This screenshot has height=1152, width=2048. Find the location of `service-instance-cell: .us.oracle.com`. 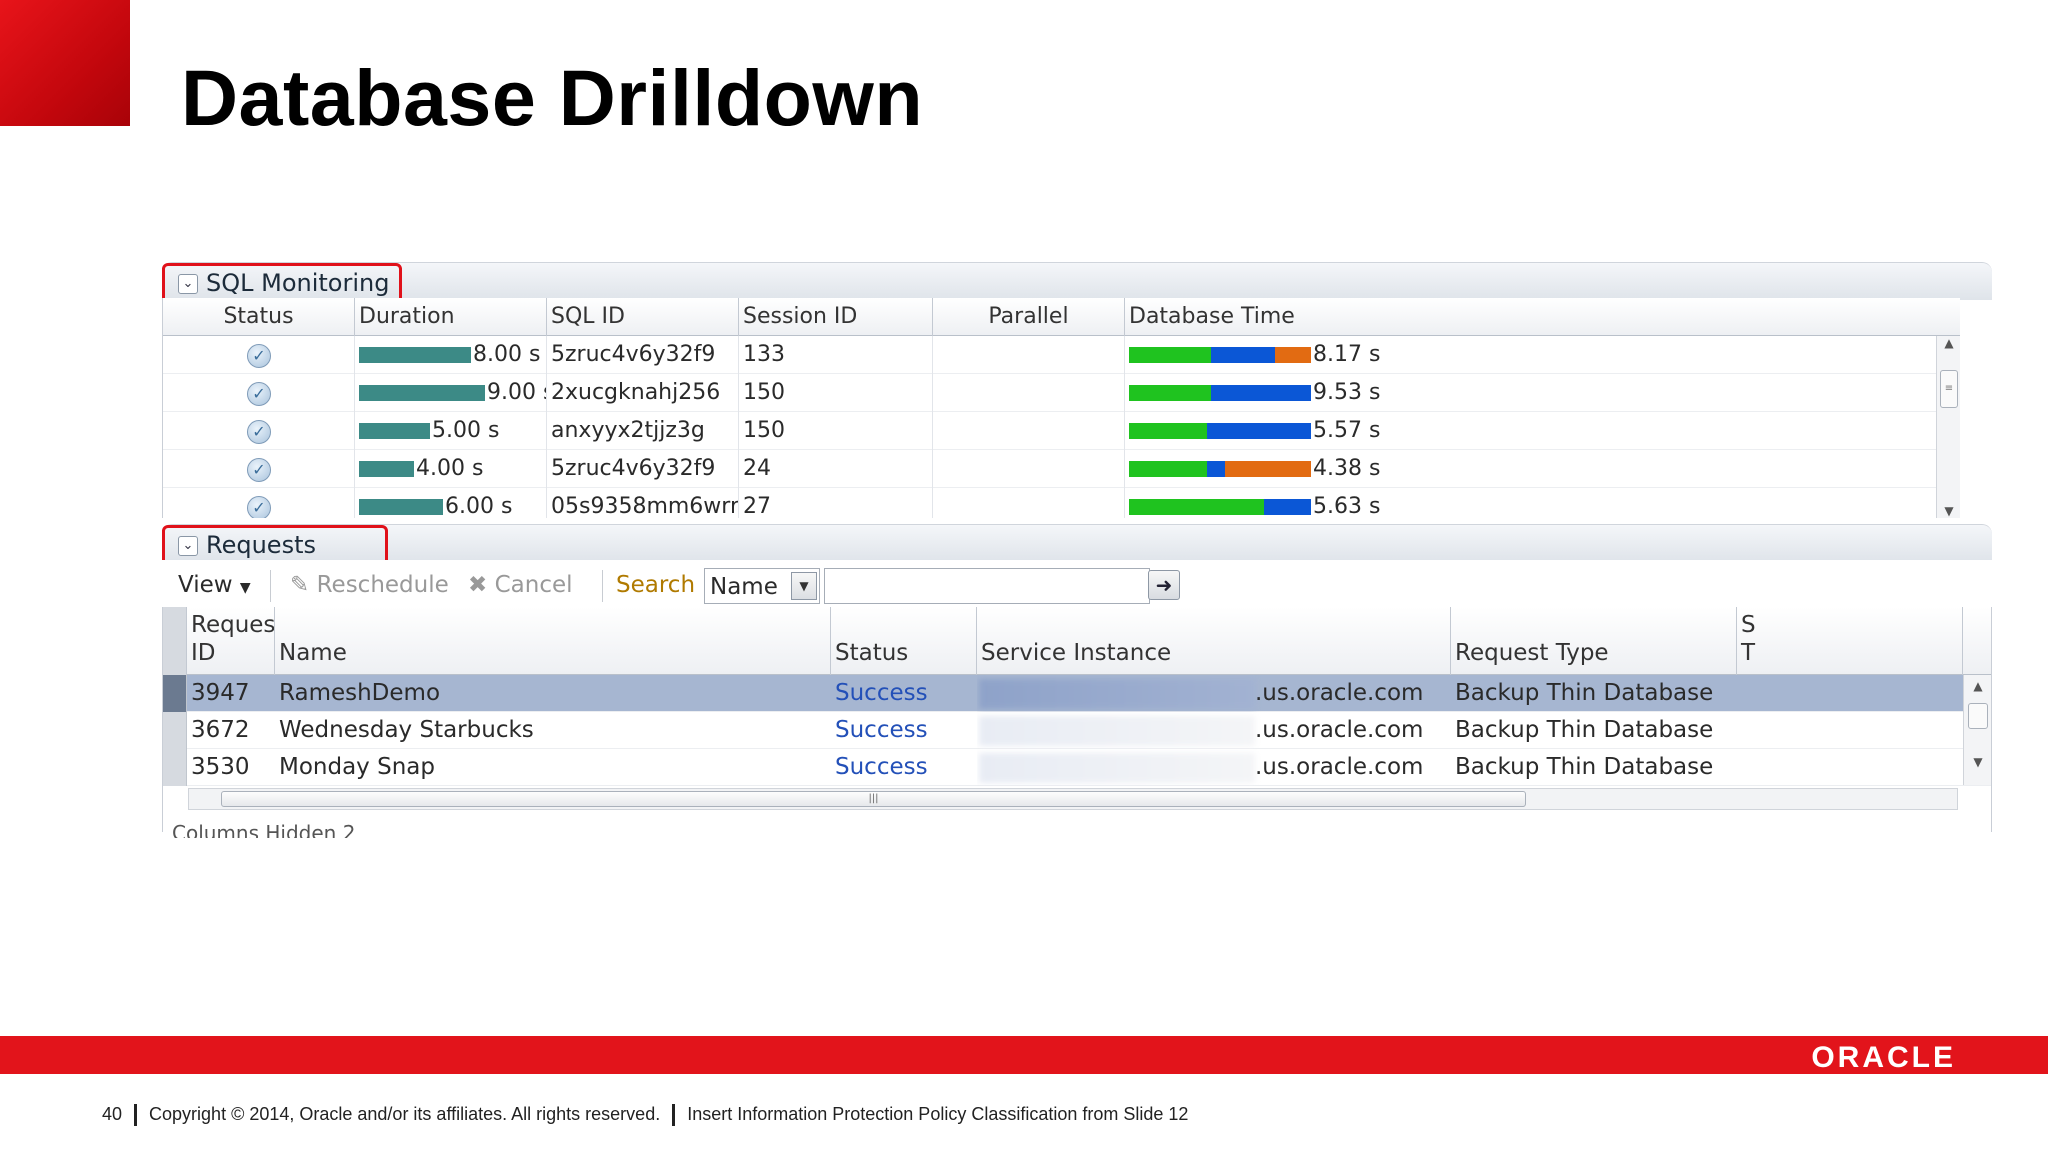

service-instance-cell: .us.oracle.com is located at coordinates (1214, 693).